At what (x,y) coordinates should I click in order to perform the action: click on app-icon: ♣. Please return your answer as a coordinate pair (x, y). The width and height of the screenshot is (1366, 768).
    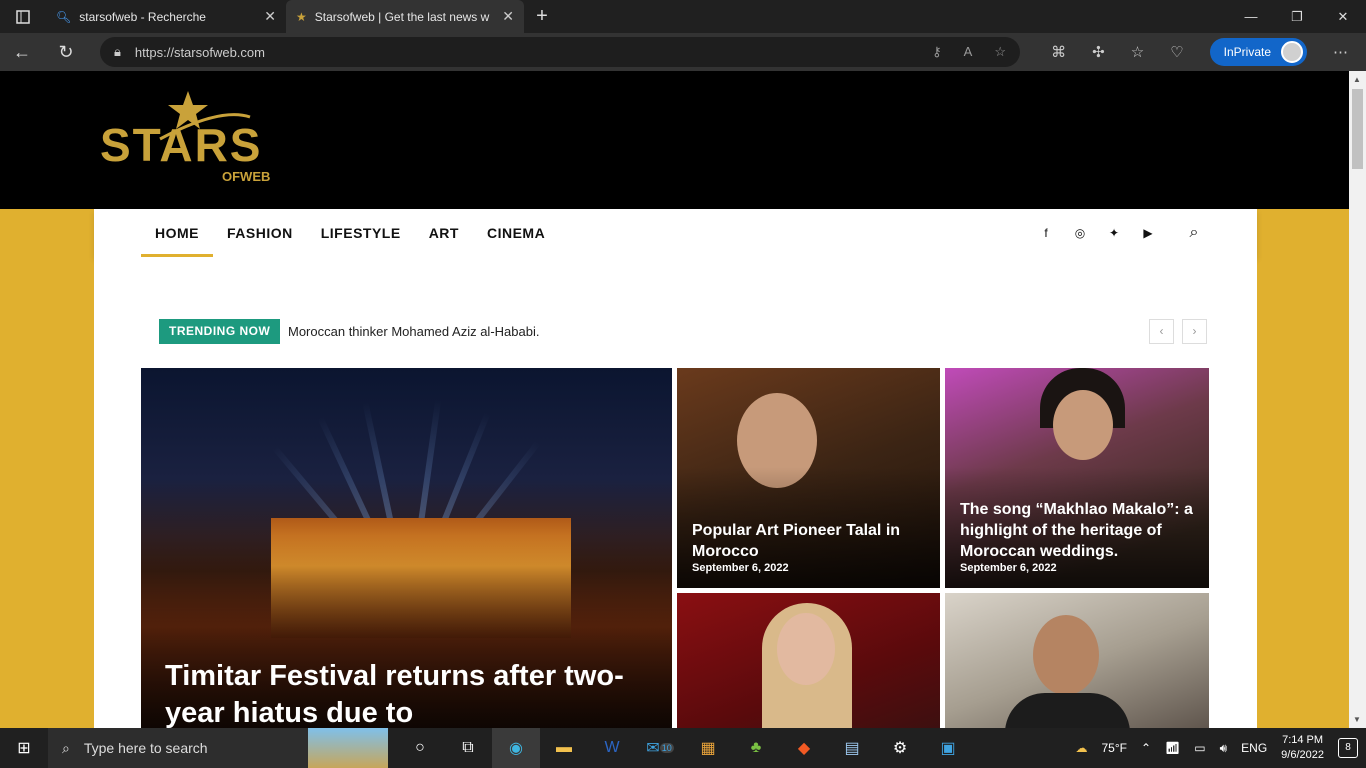
    Looking at the image, I should click on (756, 748).